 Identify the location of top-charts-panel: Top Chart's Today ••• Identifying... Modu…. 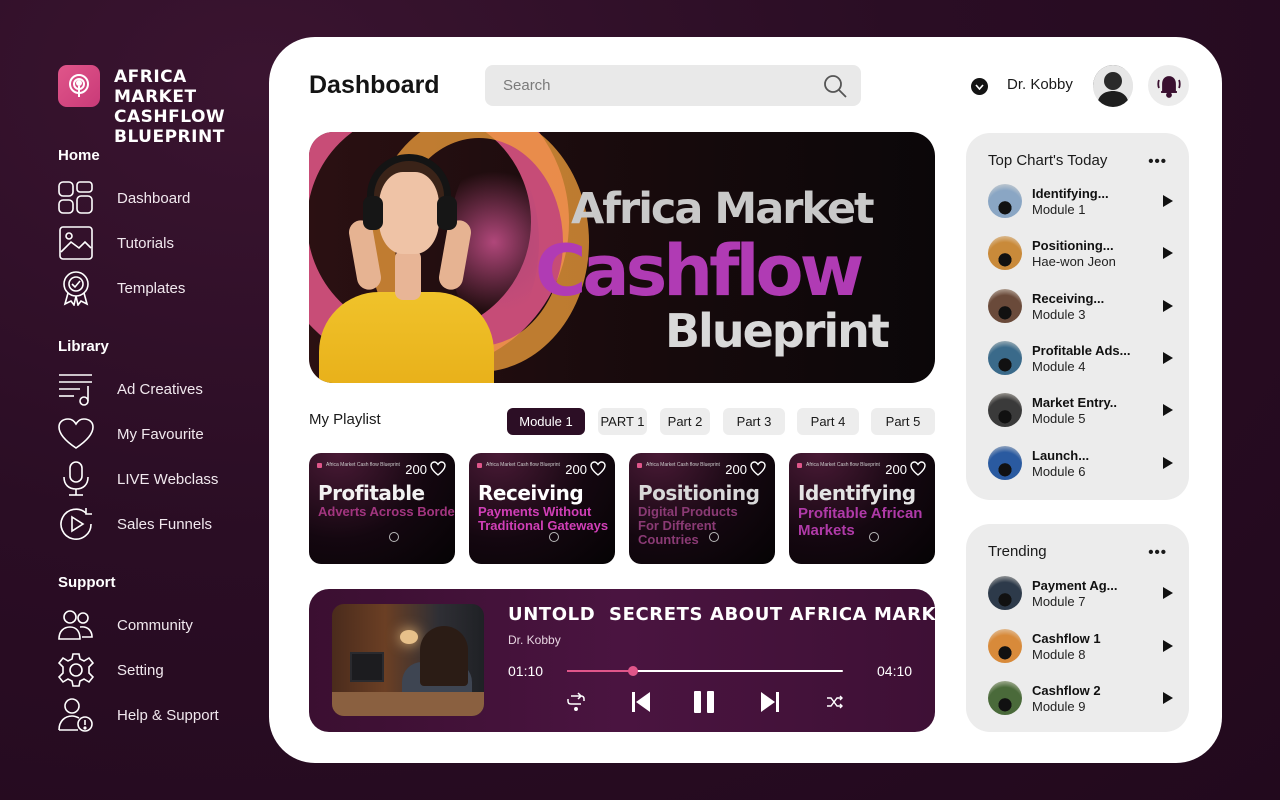
(1077, 316).